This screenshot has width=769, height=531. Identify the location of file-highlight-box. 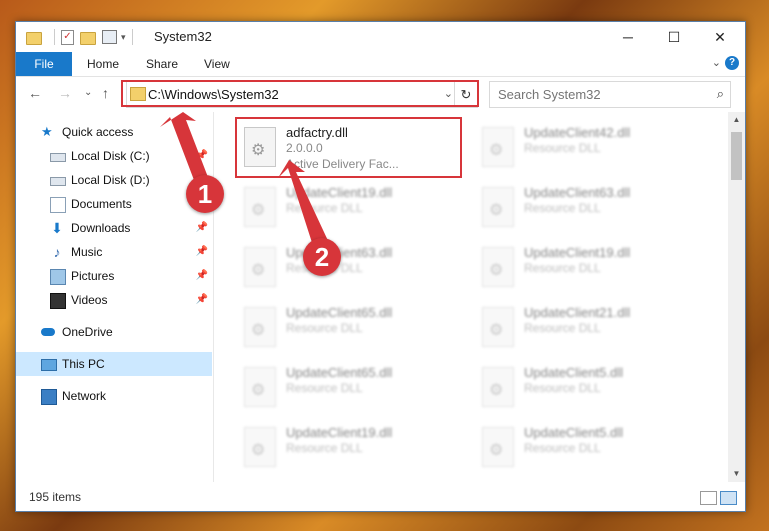
(348, 147).